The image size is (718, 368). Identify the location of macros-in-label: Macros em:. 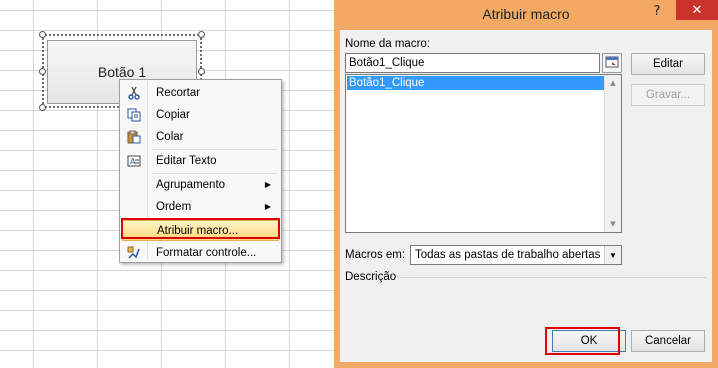
(375, 255).